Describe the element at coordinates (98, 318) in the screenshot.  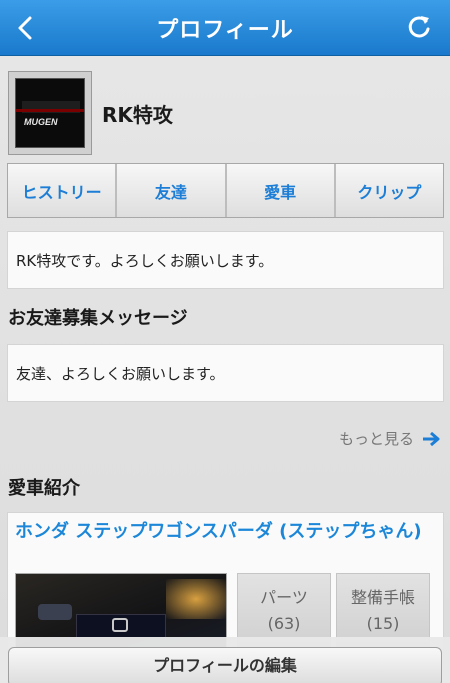
I see `friend-section-title: お友達募集メッセージ` at that location.